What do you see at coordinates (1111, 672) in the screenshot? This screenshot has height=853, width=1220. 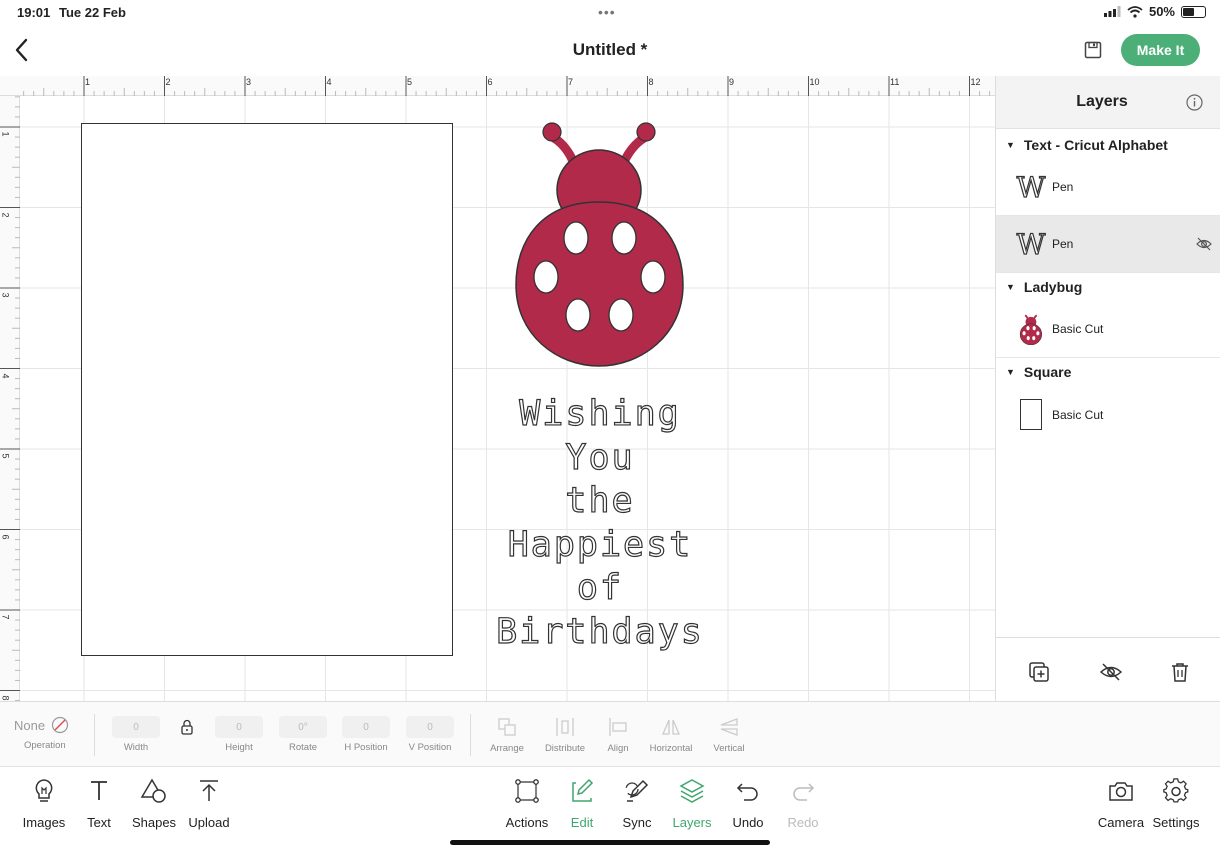 I see `hide-eye-icon` at bounding box center [1111, 672].